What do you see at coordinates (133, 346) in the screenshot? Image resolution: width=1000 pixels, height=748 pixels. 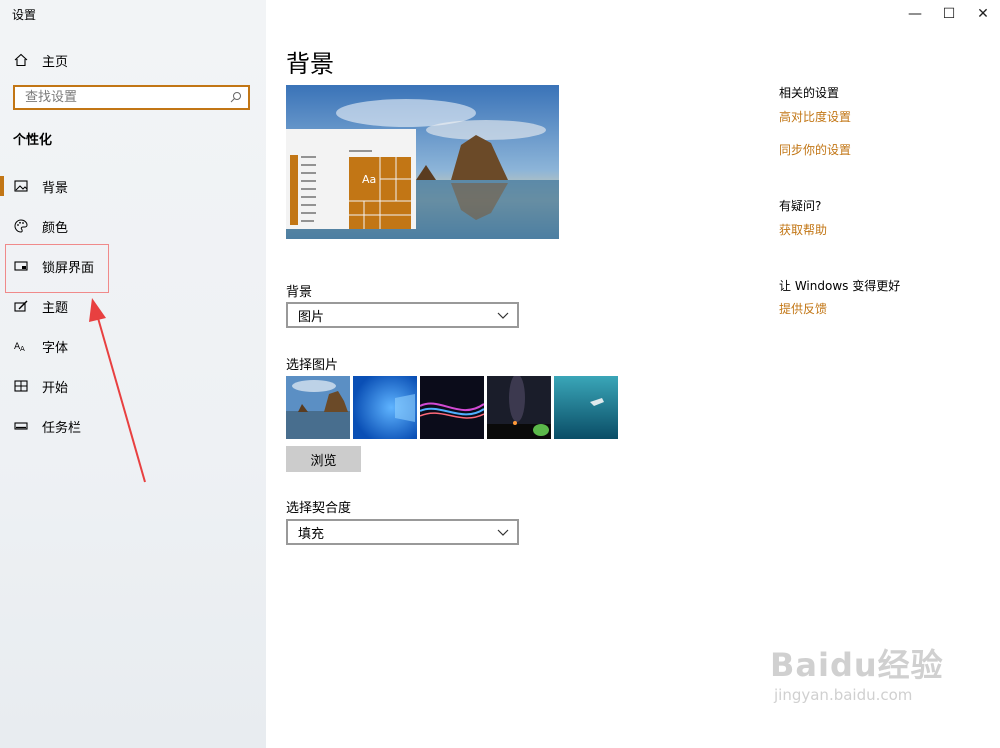 I see `sidebar-item-fonts: AA 字体` at bounding box center [133, 346].